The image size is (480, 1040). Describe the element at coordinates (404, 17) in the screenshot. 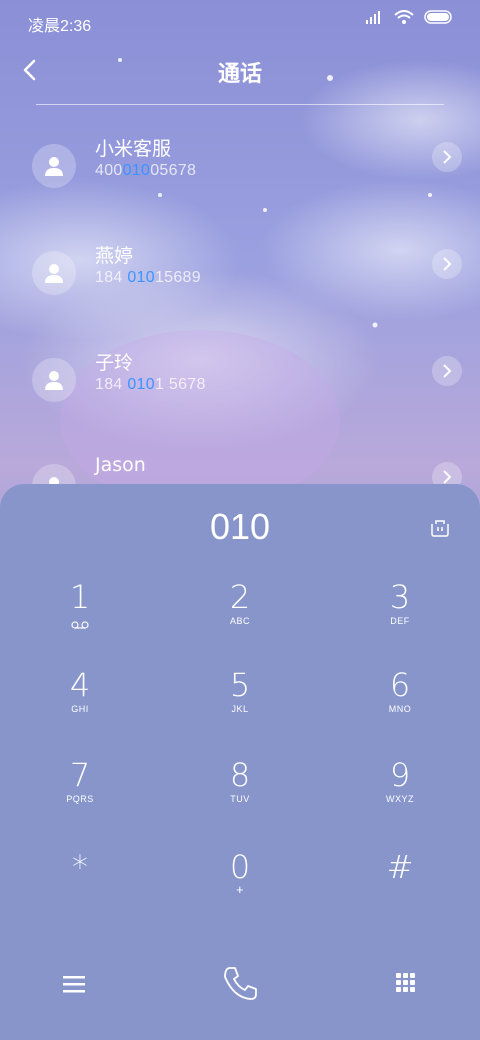

I see `wifi-icon` at that location.